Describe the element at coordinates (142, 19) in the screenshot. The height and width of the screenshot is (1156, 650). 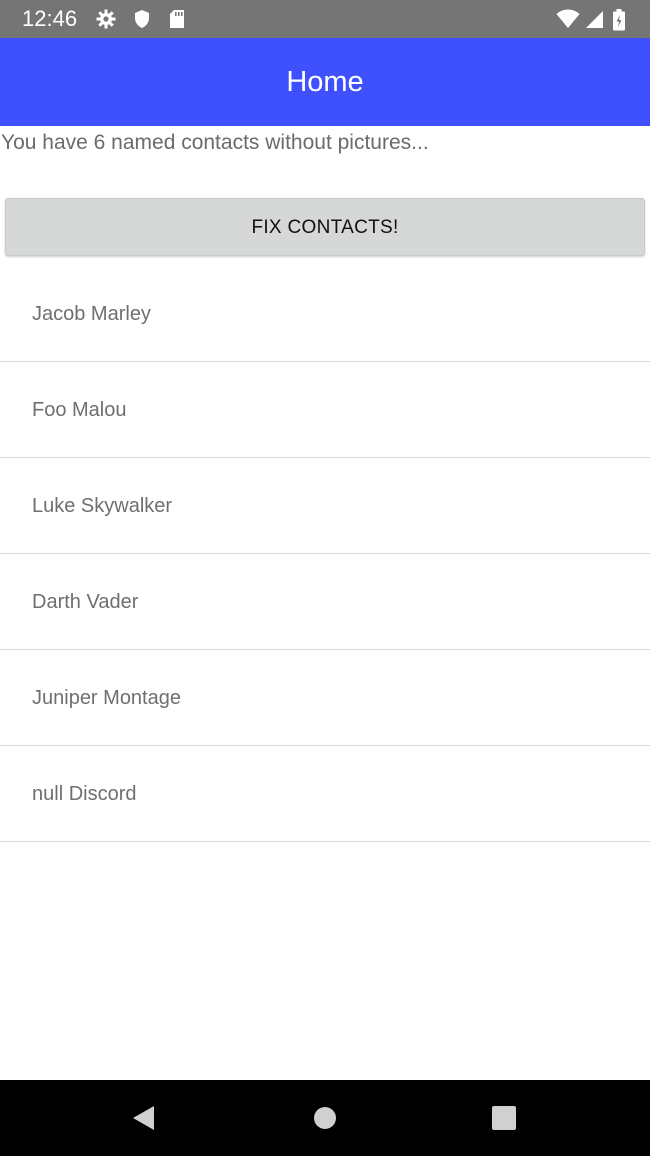
I see `shield-icon` at that location.